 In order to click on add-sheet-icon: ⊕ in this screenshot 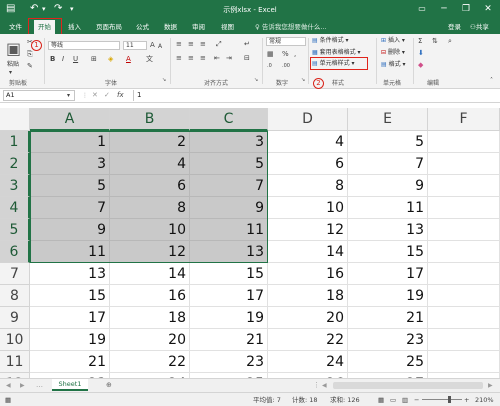, I will do `click(109, 385)`.